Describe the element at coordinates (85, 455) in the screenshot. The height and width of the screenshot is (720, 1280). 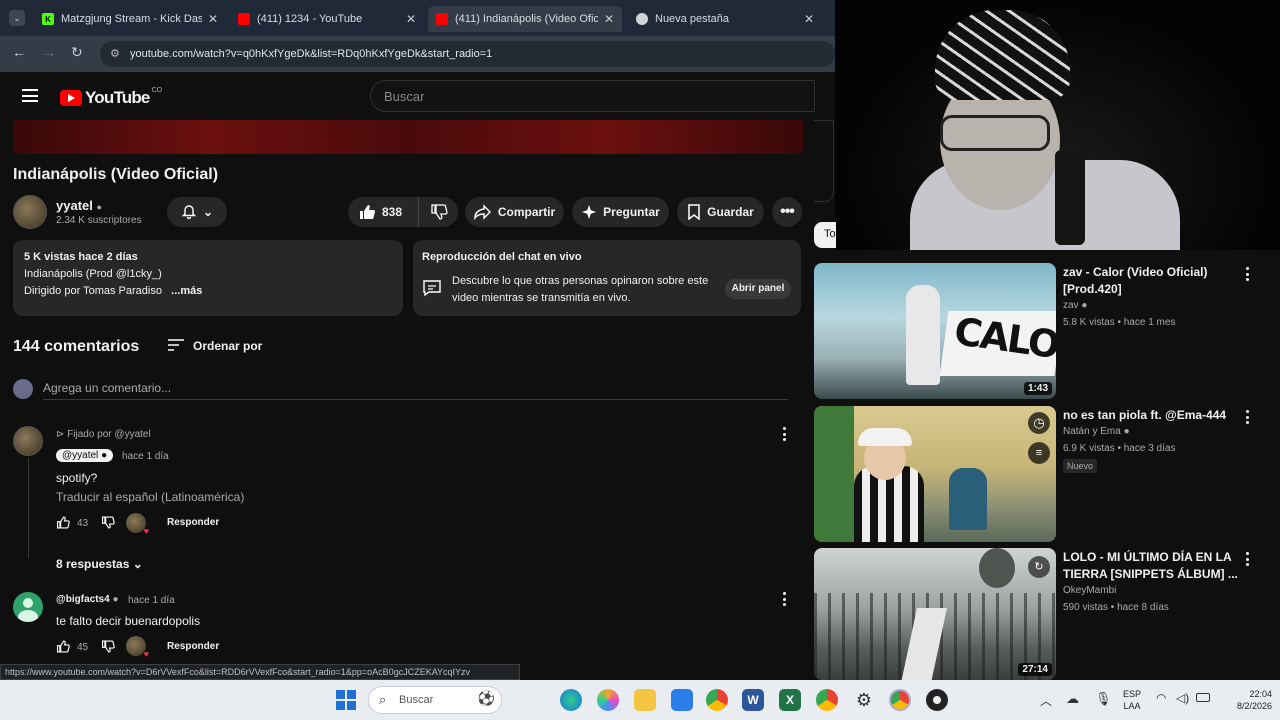
I see `comment-author-badge: @yyatel ●` at that location.